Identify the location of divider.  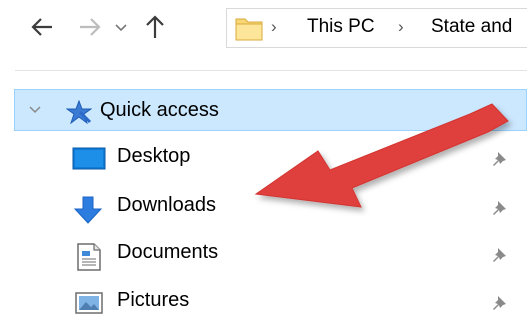
(271, 70).